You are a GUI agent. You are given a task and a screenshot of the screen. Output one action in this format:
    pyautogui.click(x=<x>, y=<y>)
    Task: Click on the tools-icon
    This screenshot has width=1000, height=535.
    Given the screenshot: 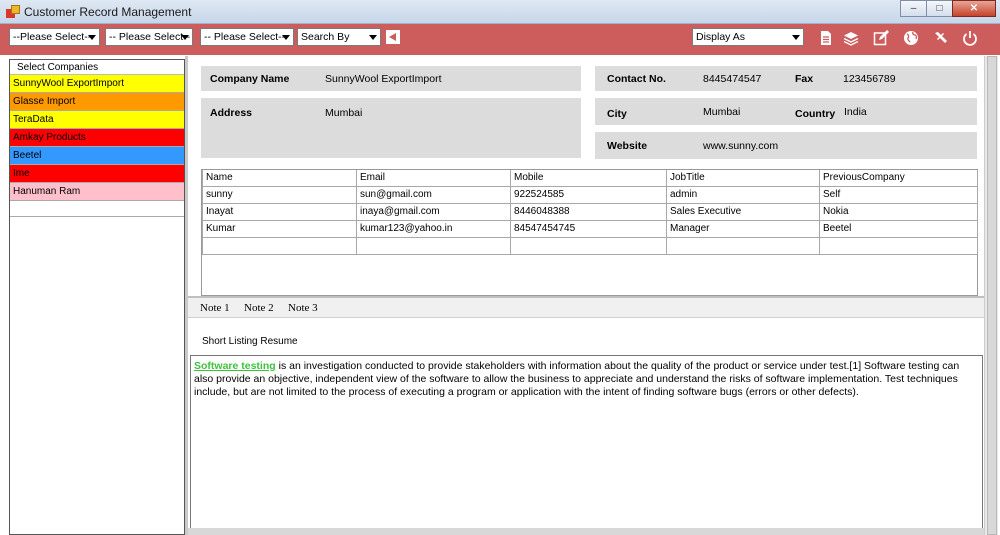 What is the action you would take?
    pyautogui.click(x=941, y=38)
    